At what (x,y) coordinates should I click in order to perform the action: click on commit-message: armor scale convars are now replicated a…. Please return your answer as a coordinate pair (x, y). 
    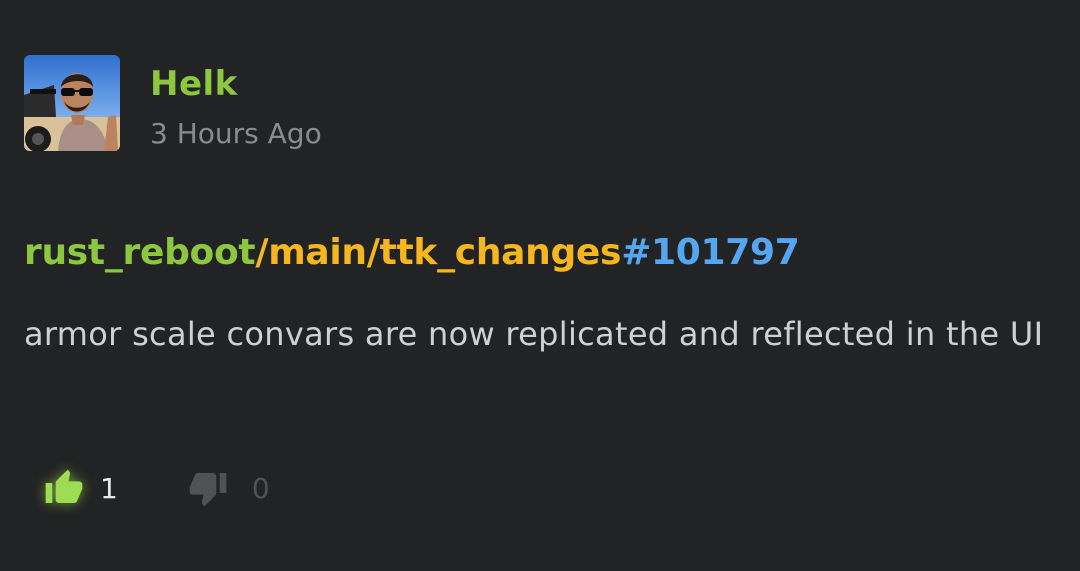
    Looking at the image, I should click on (534, 334).